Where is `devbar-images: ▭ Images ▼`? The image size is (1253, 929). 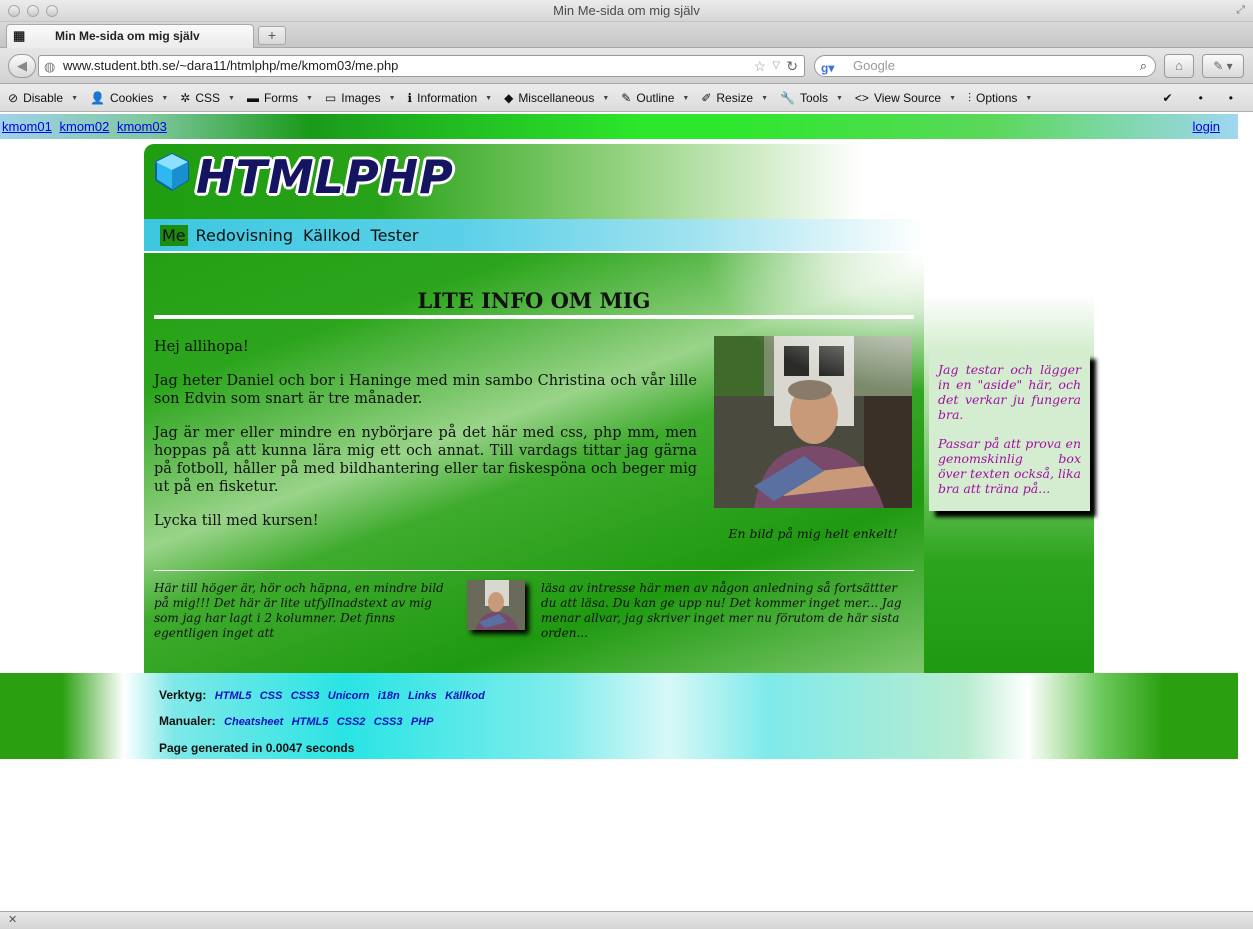 devbar-images: ▭ Images ▼ is located at coordinates (360, 98).